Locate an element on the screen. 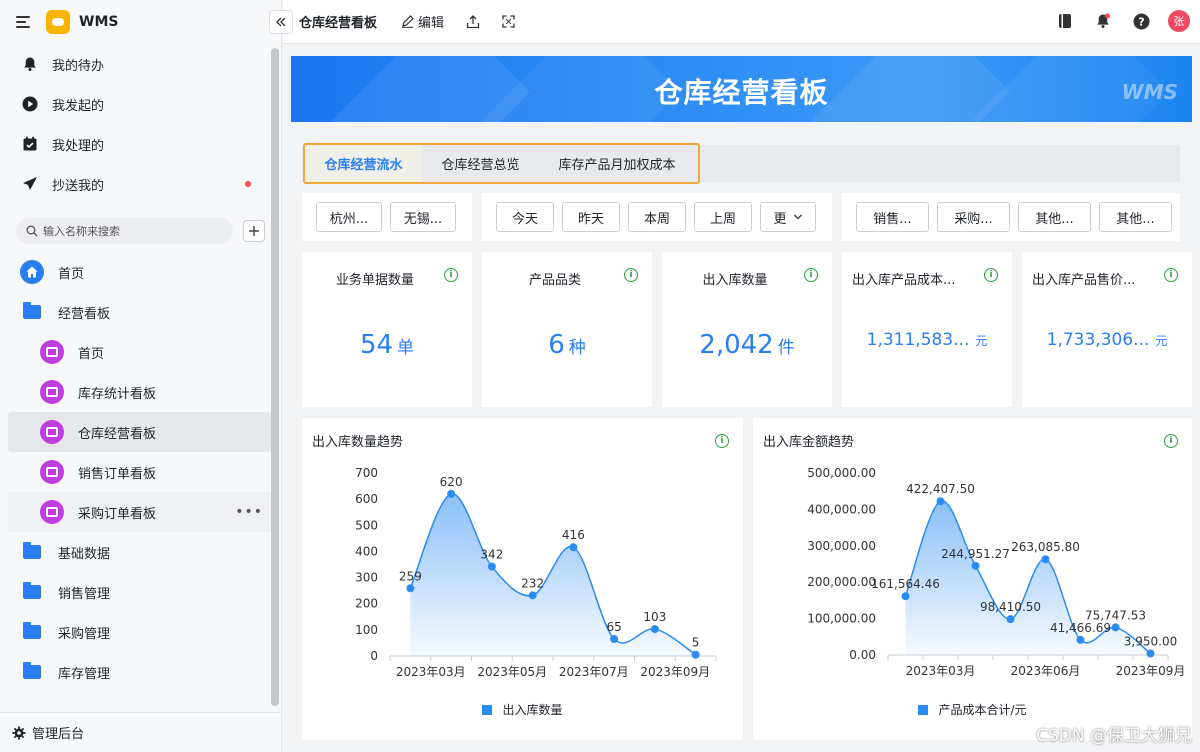 The height and width of the screenshot is (752, 1200). sidebar-item-sales-board: 销售订单看板 is located at coordinates (140, 472).